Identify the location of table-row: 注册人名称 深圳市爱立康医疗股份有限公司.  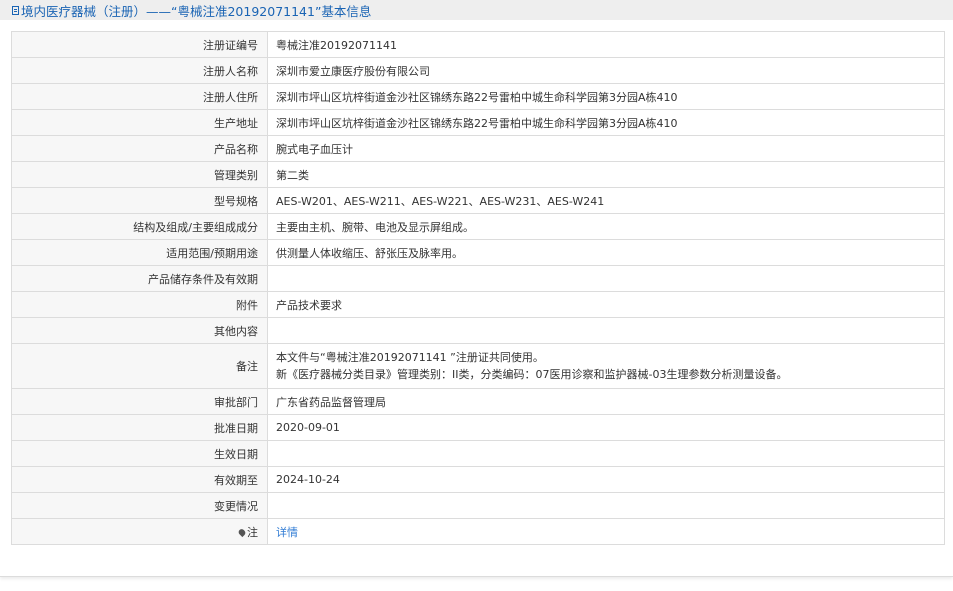
(478, 70).